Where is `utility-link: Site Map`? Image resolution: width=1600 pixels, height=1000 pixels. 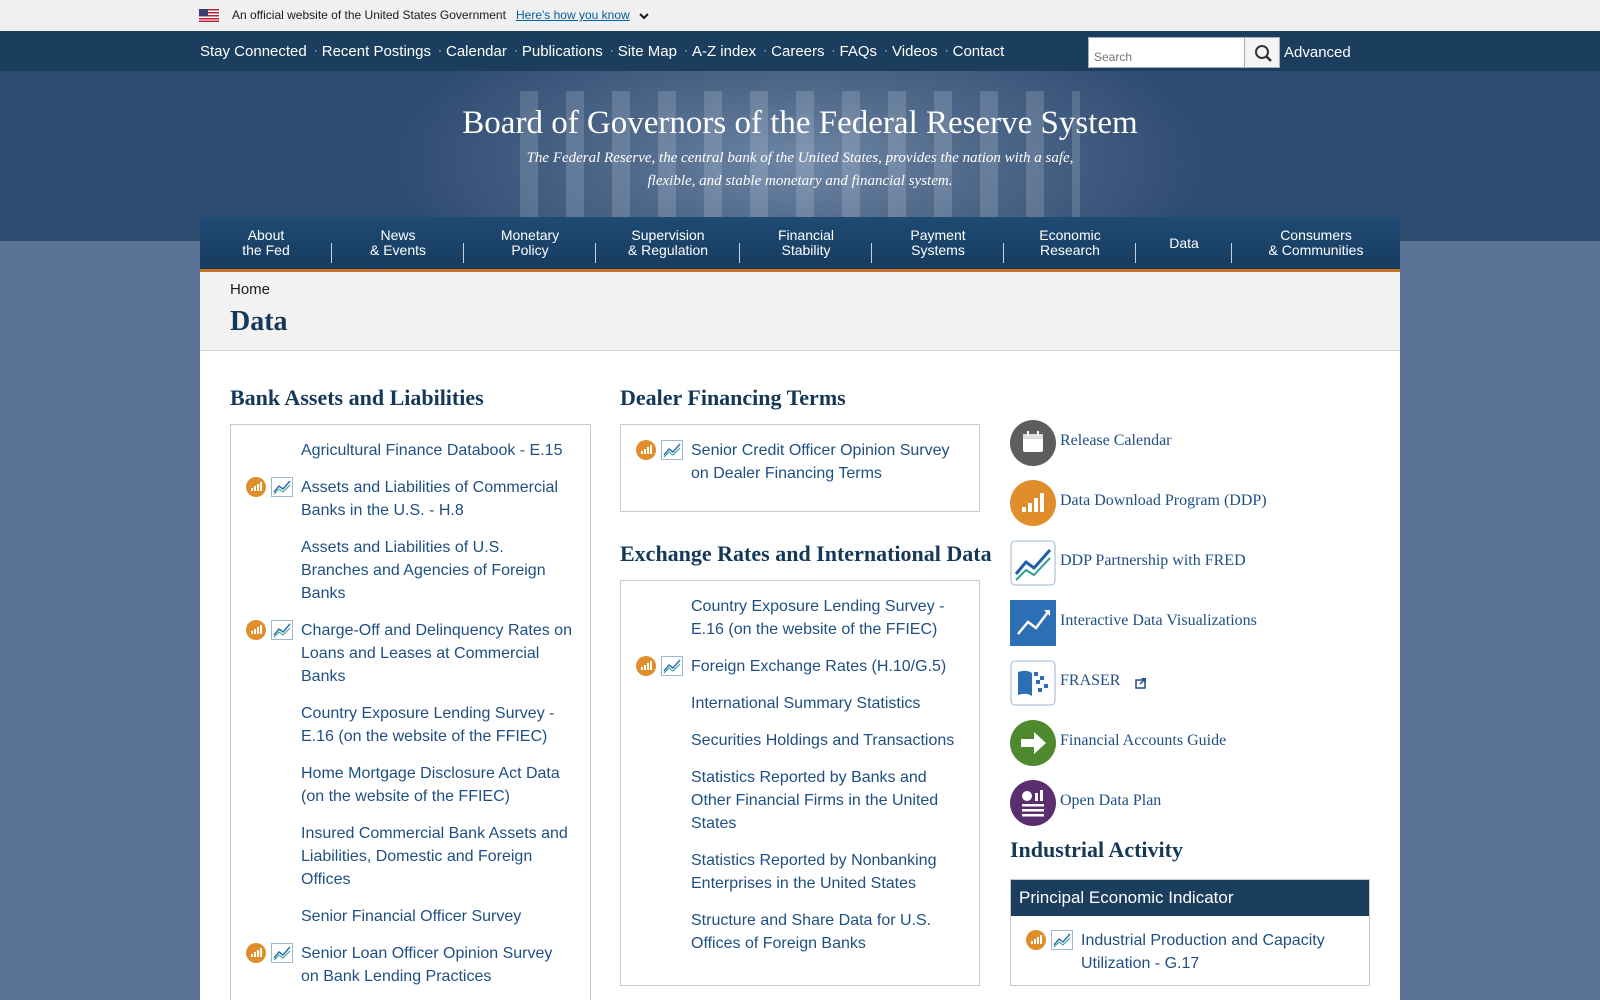
utility-link: Site Map is located at coordinates (647, 51).